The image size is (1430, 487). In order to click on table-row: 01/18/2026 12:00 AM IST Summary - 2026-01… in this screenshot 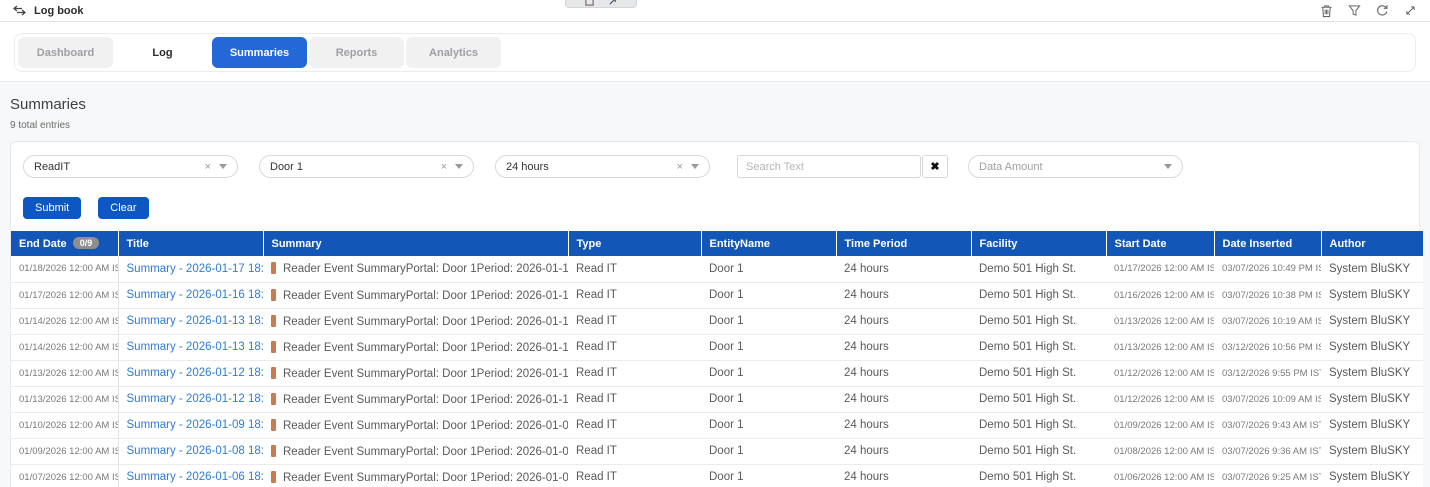, I will do `click(717, 269)`.